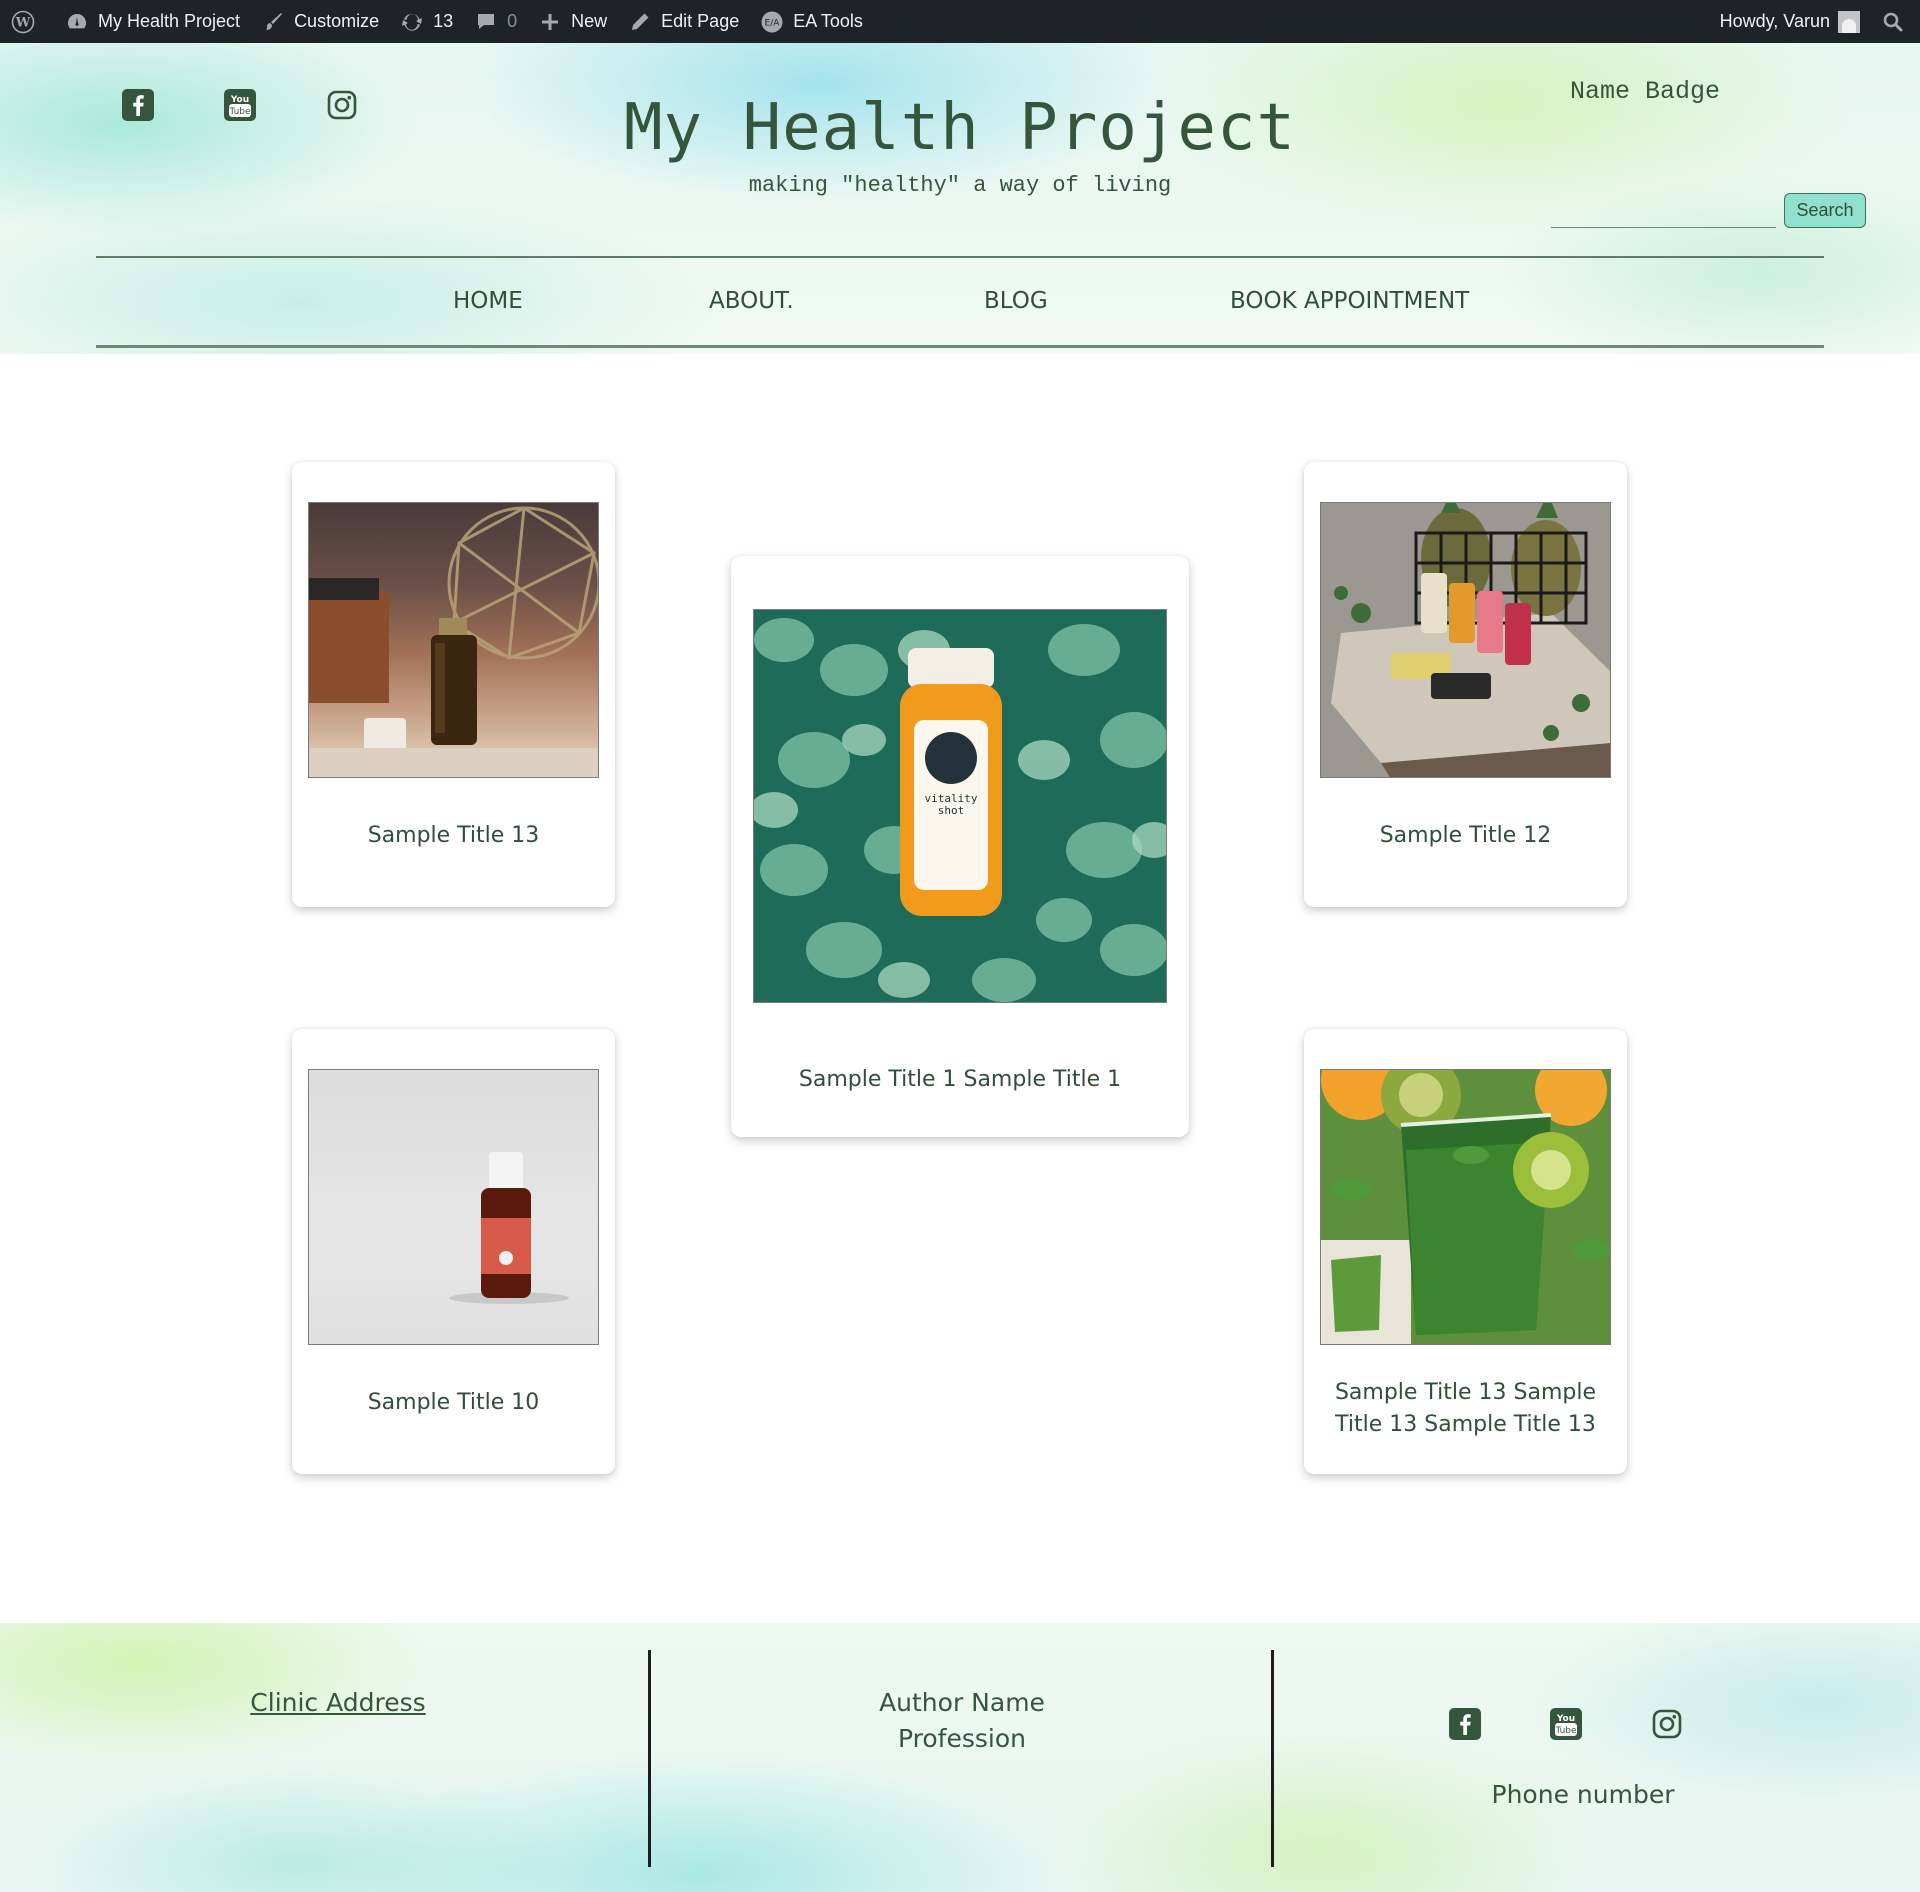 This screenshot has height=1892, width=1920. Describe the element at coordinates (1774, 21) in the screenshot. I see `howdy-label: Howdy, Varun` at that location.